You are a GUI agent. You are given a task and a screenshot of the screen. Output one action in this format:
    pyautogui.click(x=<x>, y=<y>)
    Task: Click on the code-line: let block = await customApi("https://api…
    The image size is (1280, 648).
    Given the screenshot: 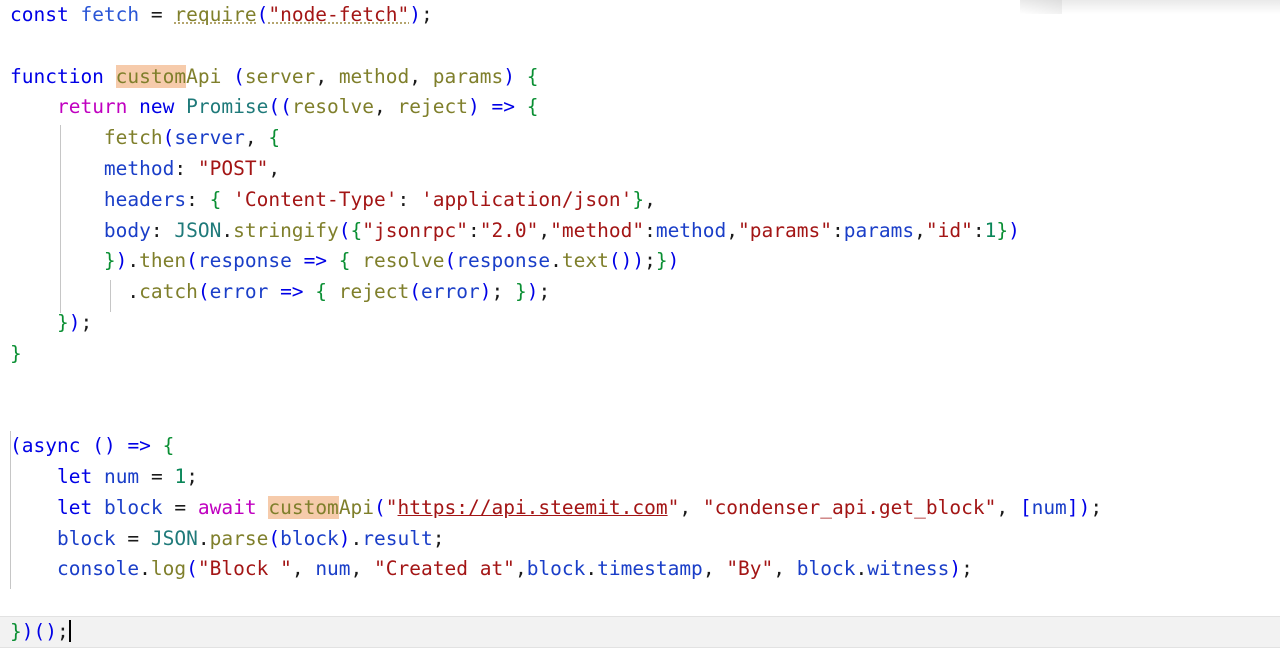 What is the action you would take?
    pyautogui.click(x=640, y=508)
    